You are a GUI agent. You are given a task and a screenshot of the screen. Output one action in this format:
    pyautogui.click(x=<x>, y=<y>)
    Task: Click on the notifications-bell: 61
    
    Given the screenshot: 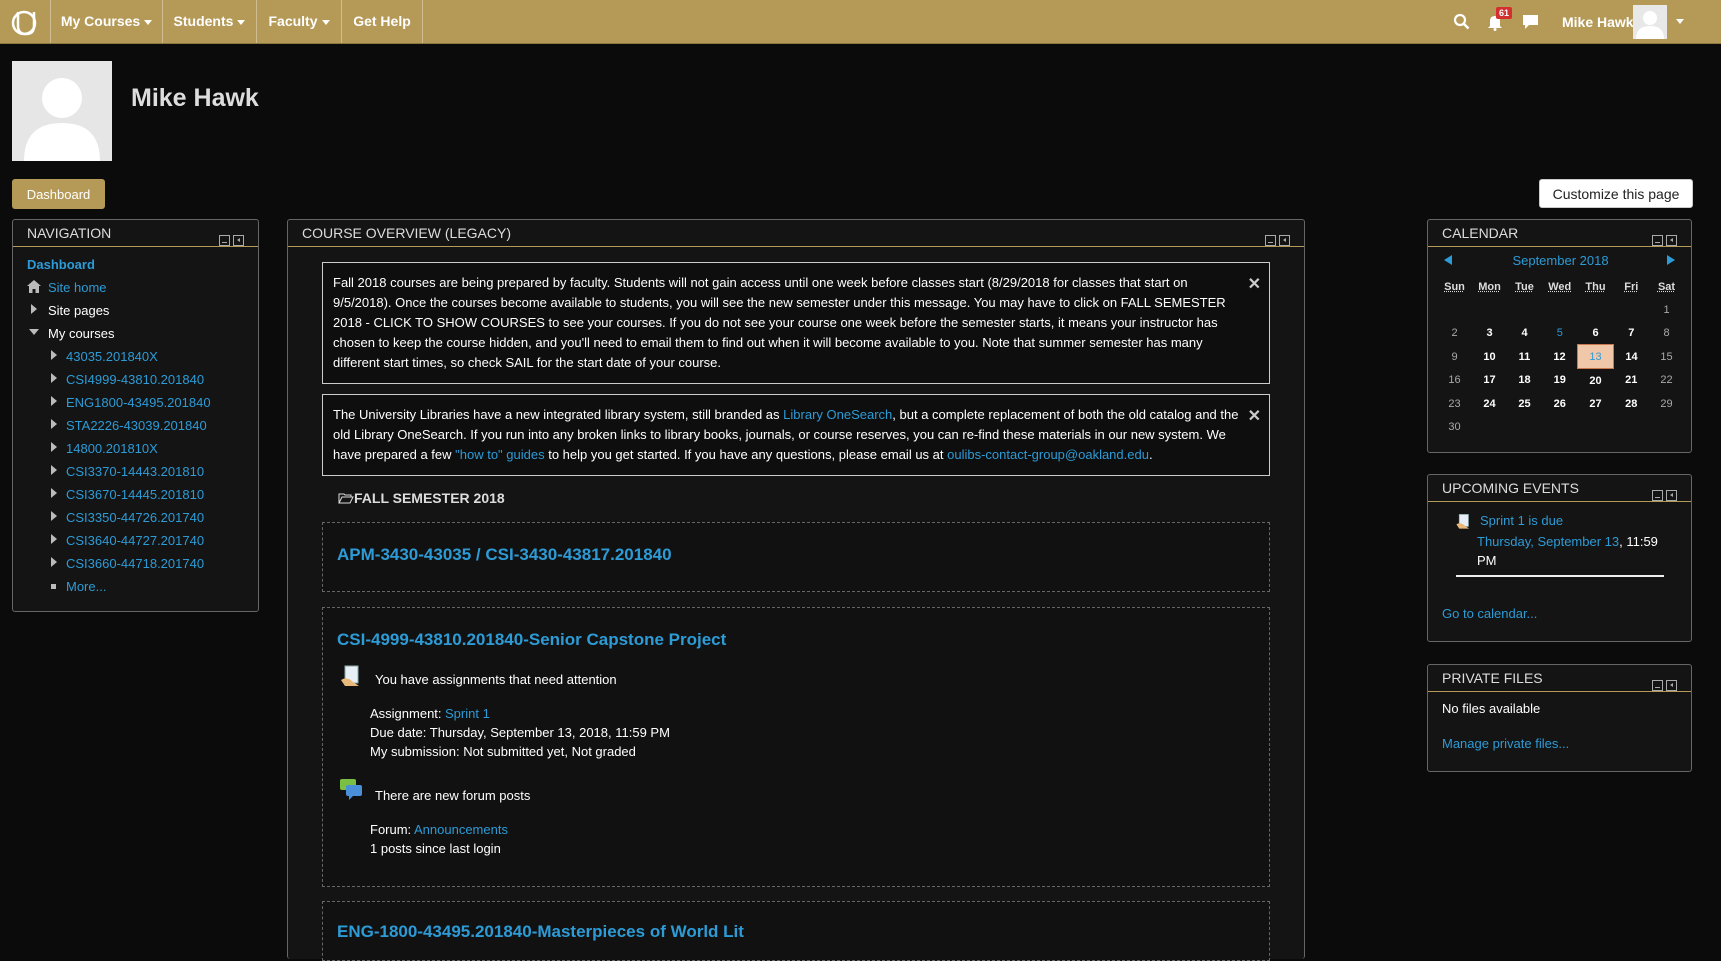 What is the action you would take?
    pyautogui.click(x=1499, y=19)
    